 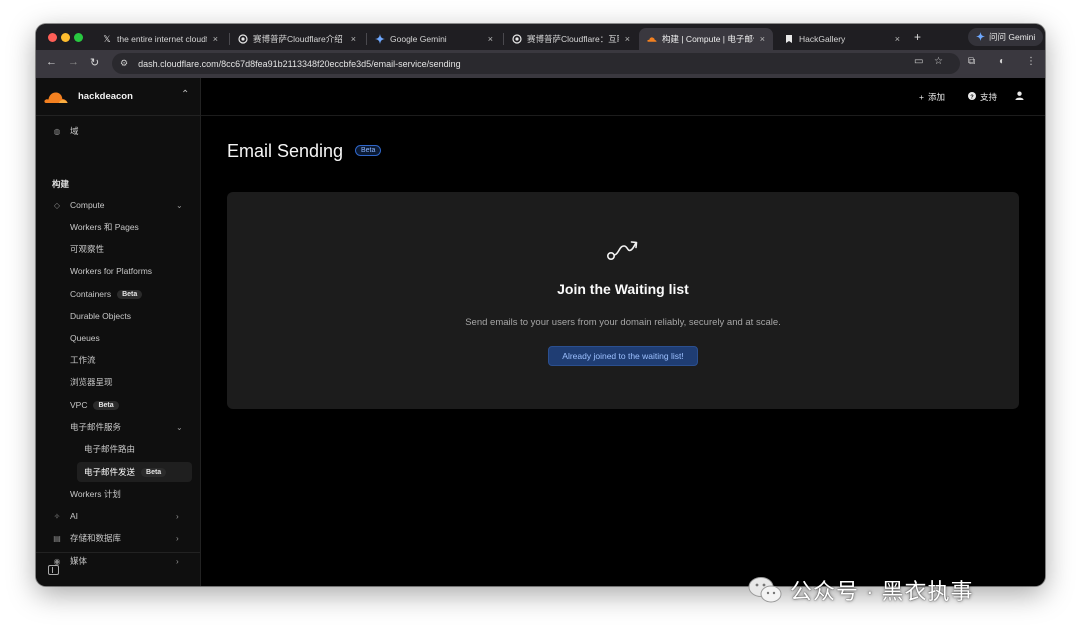 I want to click on add-button: + 添加, so click(x=932, y=97).